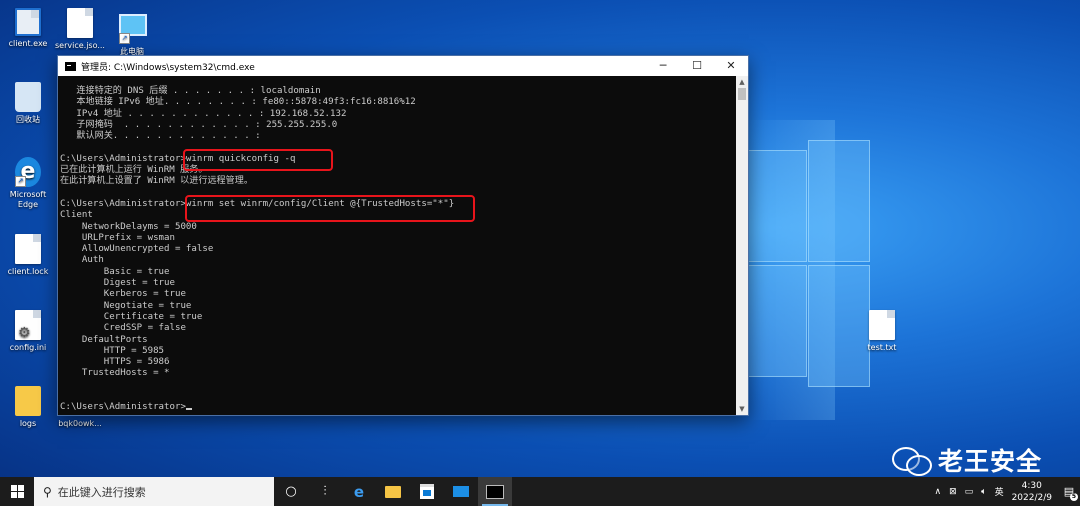 Image resolution: width=1080 pixels, height=506 pixels. What do you see at coordinates (938, 492) in the screenshot?
I see `tray-overflow-button: ∧` at bounding box center [938, 492].